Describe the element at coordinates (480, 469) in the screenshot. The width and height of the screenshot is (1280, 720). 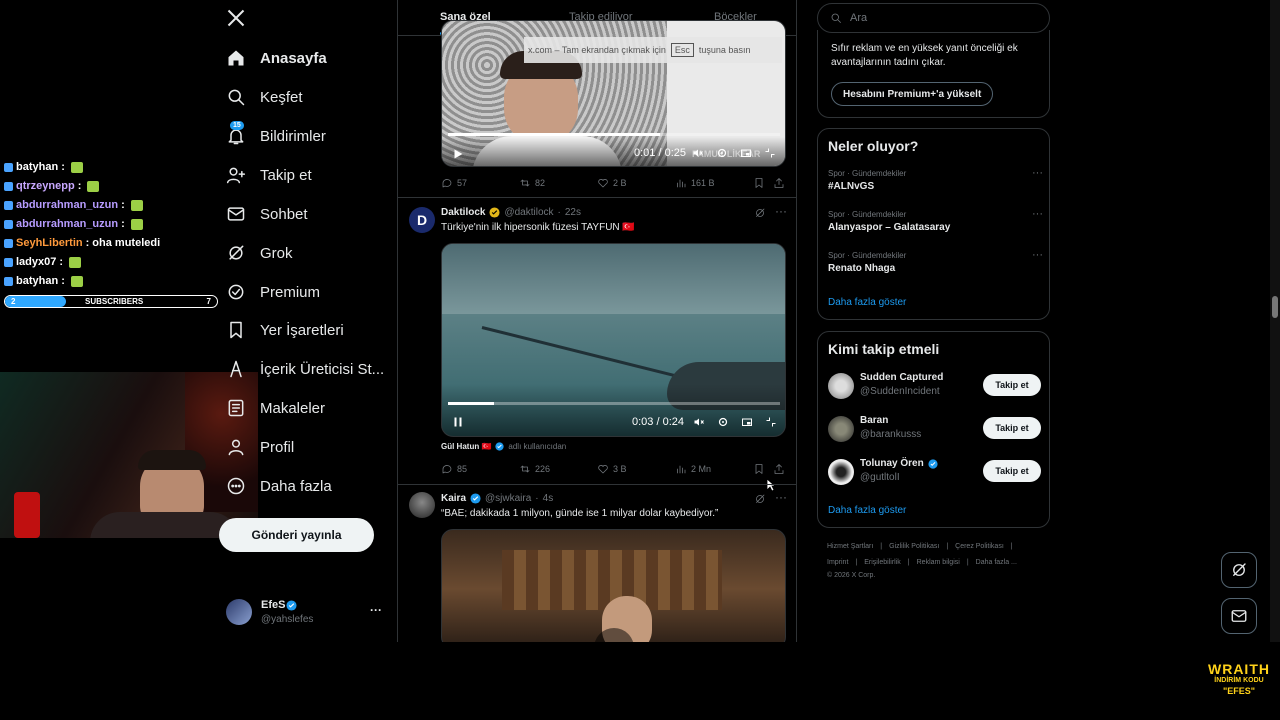
I see `reply-button: 85` at that location.